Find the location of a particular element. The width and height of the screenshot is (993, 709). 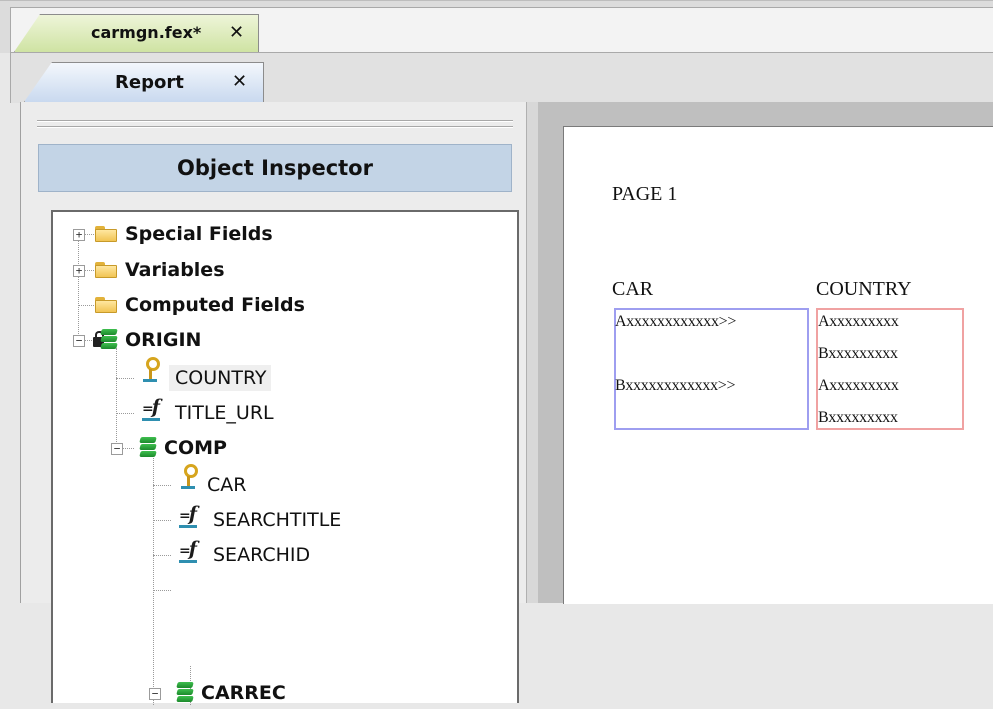

tree-item-label: Variables is located at coordinates (175, 270).